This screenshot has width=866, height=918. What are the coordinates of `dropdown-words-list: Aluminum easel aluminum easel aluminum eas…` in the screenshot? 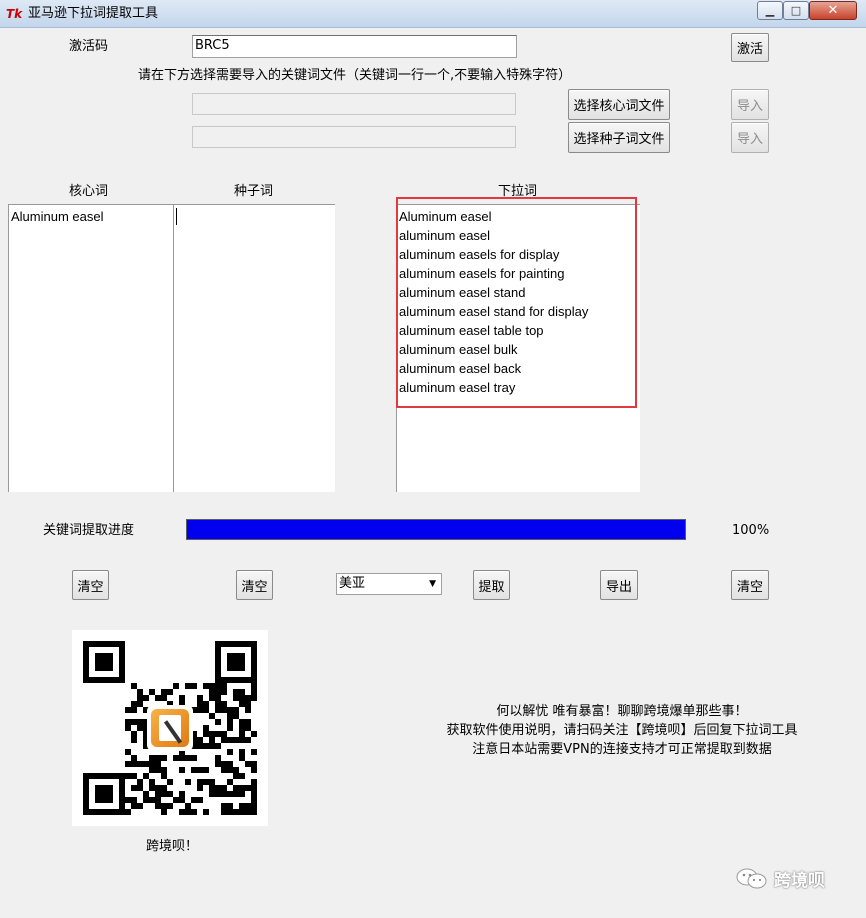 It's located at (518, 348).